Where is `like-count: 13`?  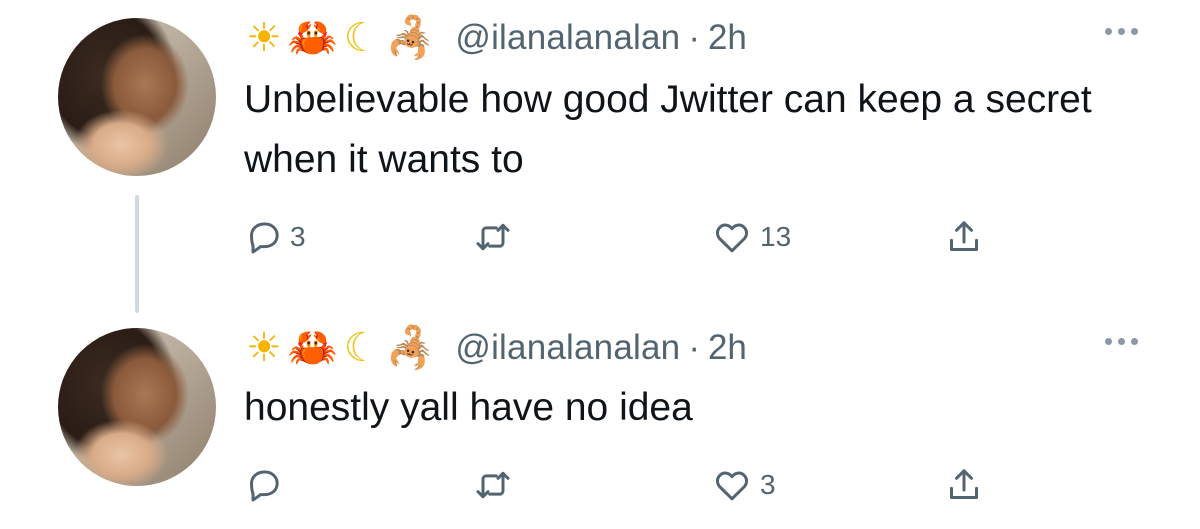
like-count: 13 is located at coordinates (776, 236).